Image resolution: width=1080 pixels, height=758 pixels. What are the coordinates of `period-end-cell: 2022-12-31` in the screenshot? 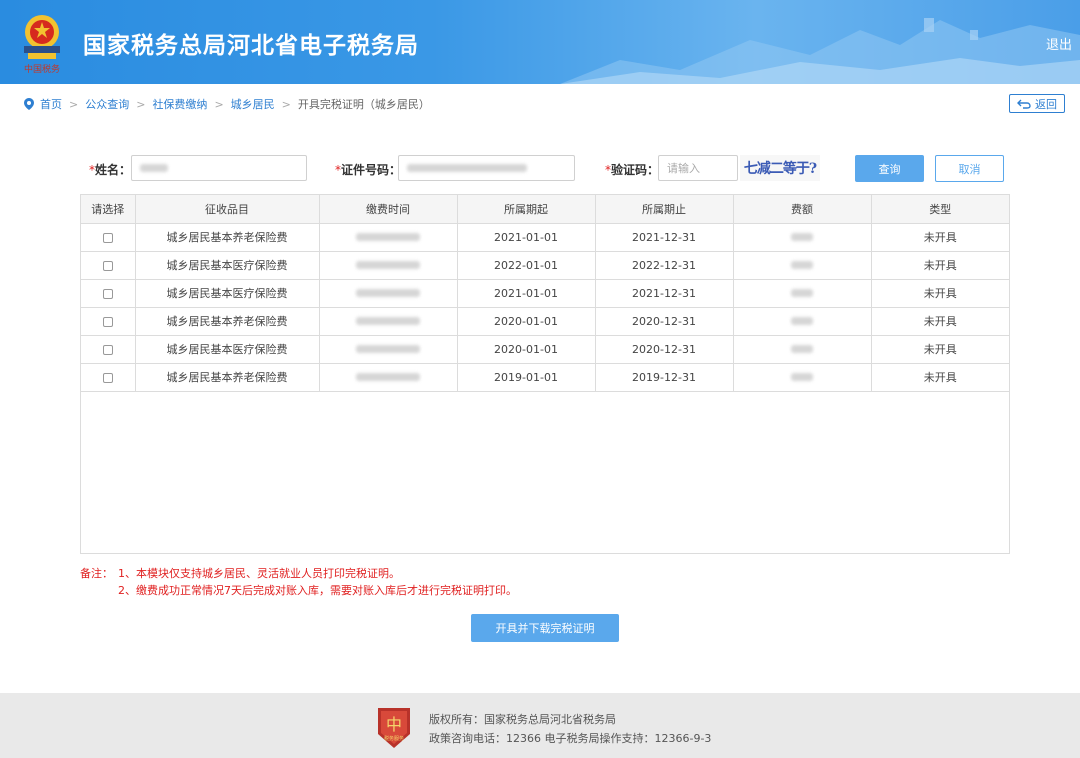 It's located at (664, 265).